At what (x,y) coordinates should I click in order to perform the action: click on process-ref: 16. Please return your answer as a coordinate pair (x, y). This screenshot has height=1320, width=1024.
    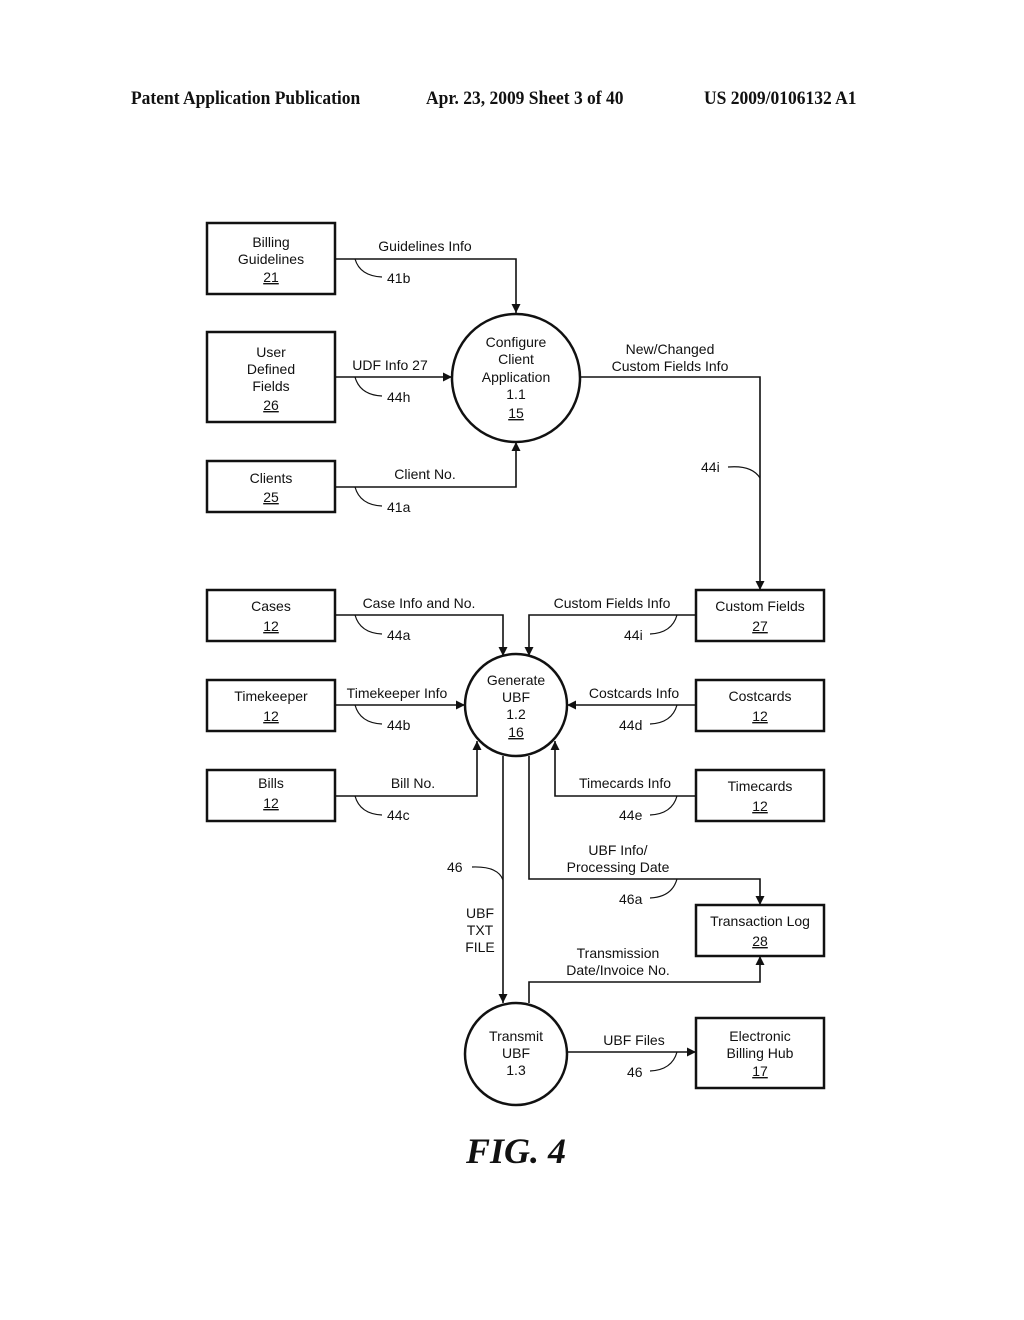
    Looking at the image, I should click on (516, 732).